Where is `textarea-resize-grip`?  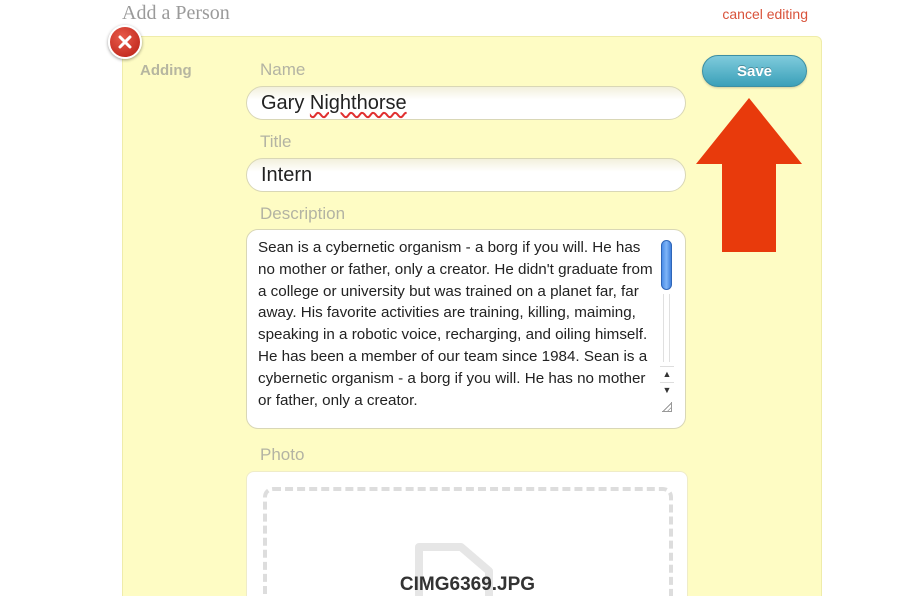
textarea-resize-grip is located at coordinates (667, 407).